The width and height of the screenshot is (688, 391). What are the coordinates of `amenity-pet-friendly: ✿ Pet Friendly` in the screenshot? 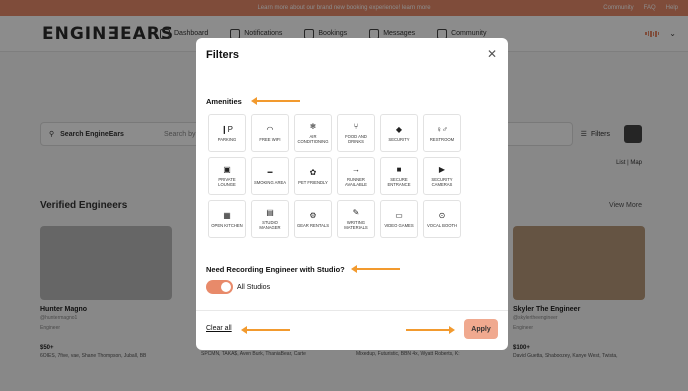 It's located at (313, 176).